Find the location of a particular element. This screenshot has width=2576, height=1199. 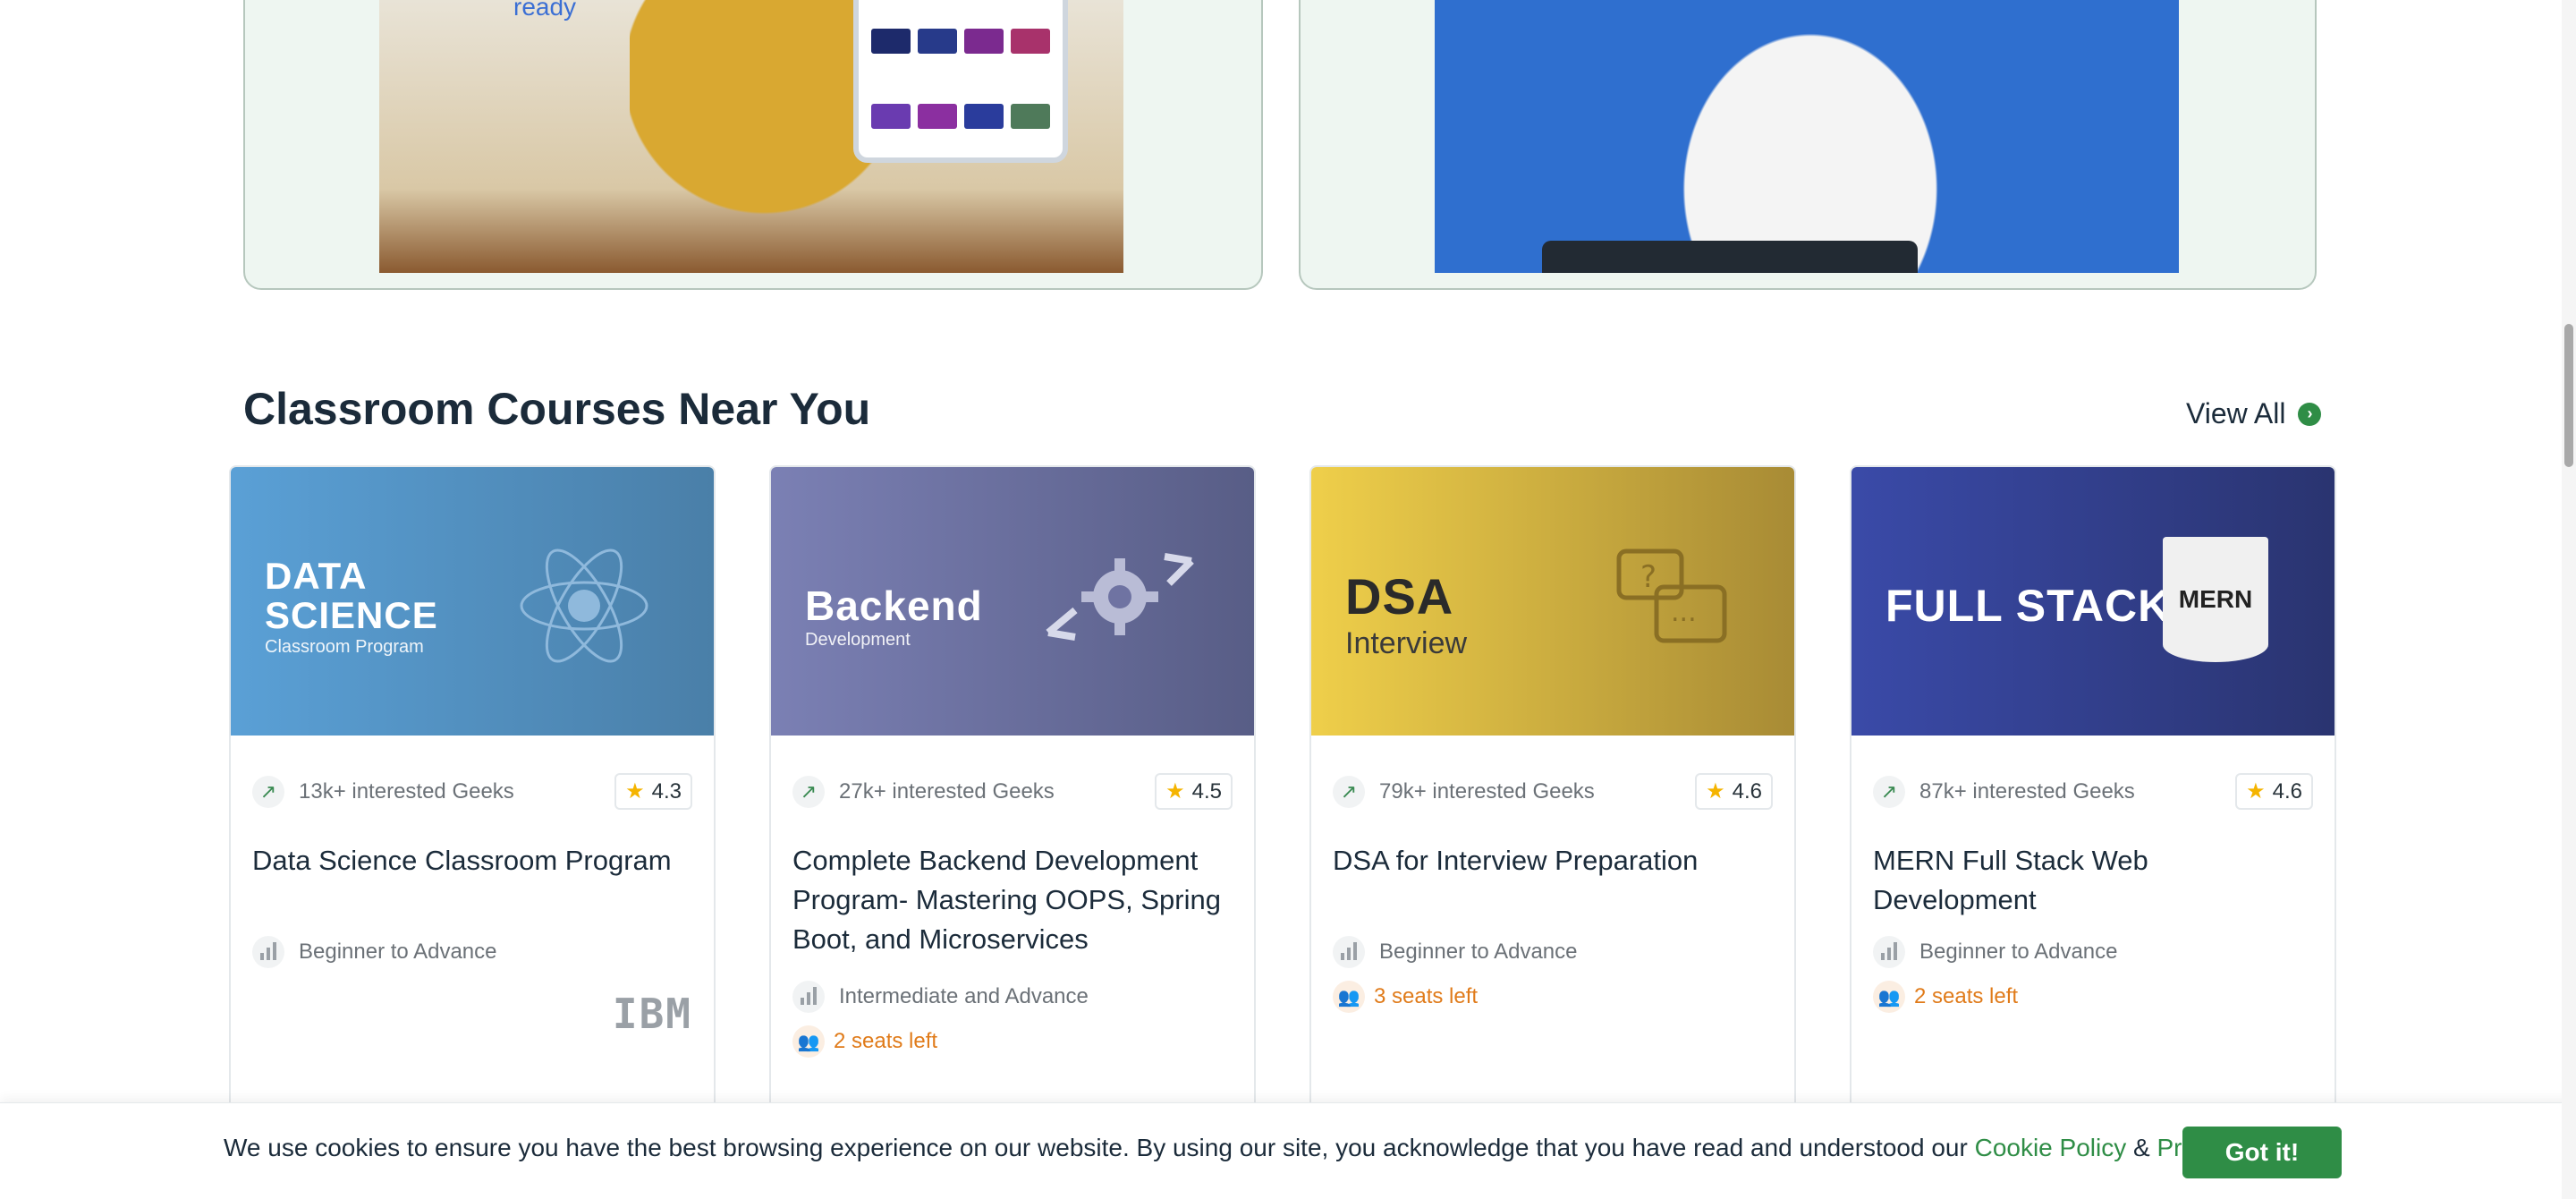

banner-title-line-1: DATA is located at coordinates (316, 576).